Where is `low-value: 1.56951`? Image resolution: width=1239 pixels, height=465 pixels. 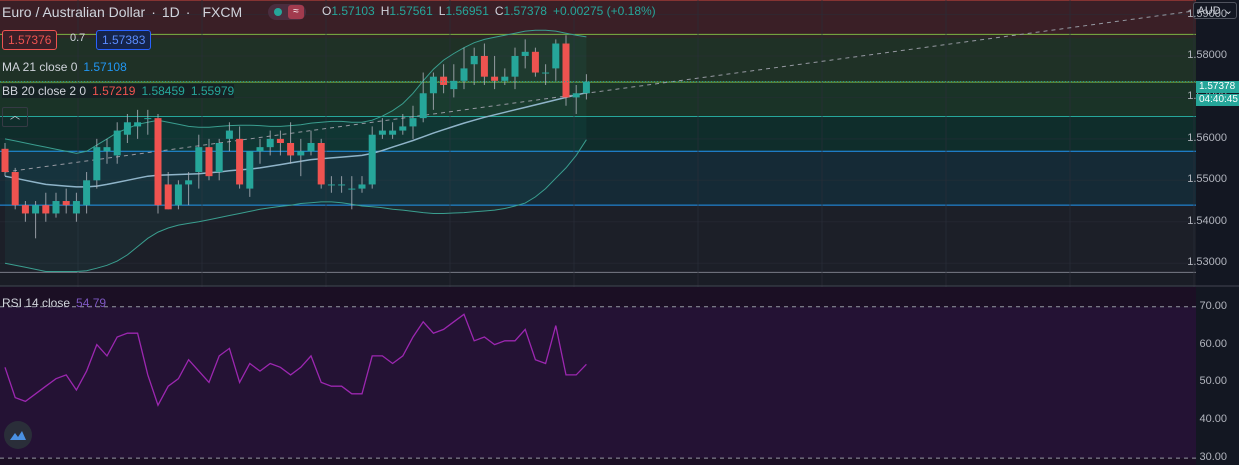
low-value: 1.56951 is located at coordinates (467, 11).